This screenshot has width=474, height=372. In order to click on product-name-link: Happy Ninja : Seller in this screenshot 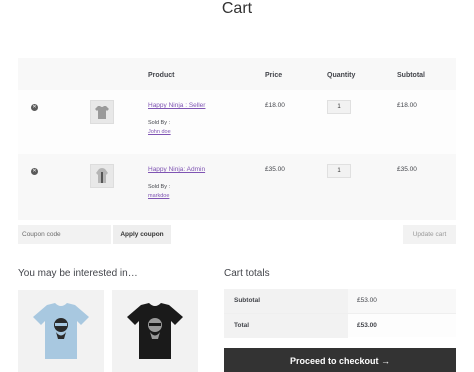, I will do `click(176, 105)`.